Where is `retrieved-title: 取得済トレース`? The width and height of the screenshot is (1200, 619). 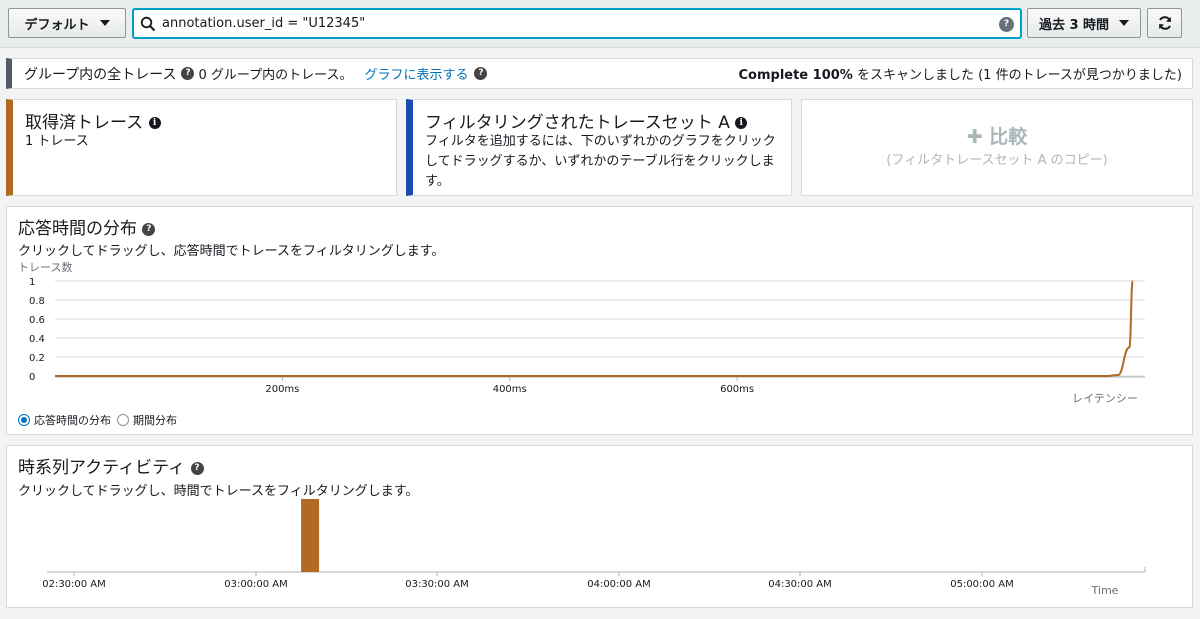 retrieved-title: 取得済トレース is located at coordinates (84, 123).